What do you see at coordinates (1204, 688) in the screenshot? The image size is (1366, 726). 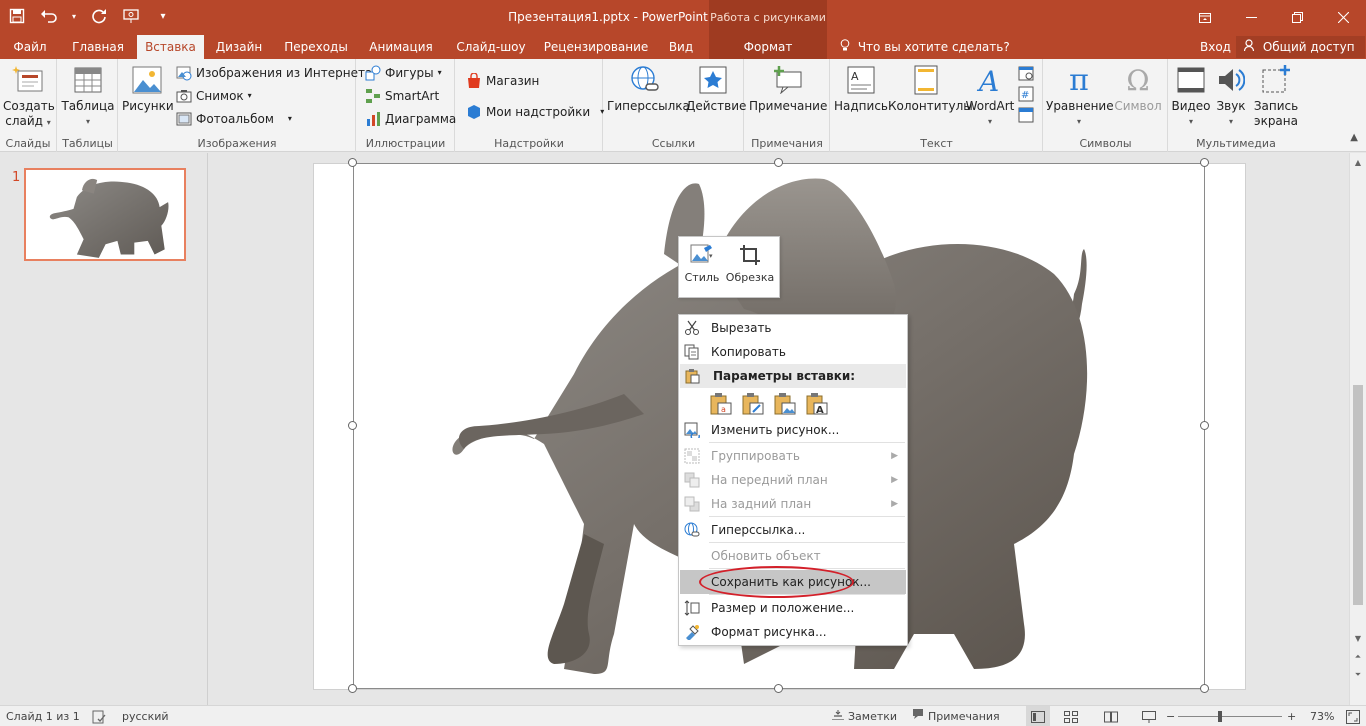 I see `resize-handle-bottom-right` at bounding box center [1204, 688].